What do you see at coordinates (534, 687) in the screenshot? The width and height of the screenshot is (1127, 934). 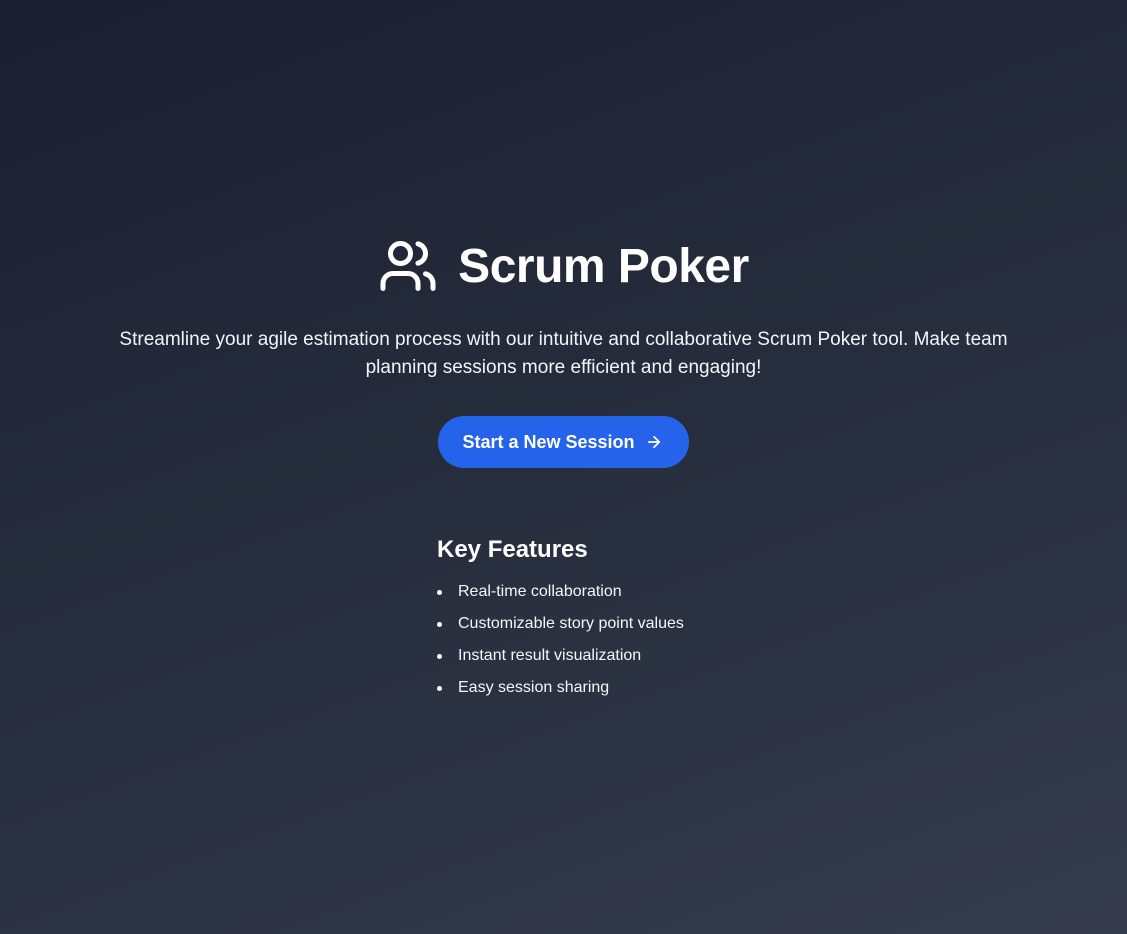 I see `feature-label: Easy session sharing` at bounding box center [534, 687].